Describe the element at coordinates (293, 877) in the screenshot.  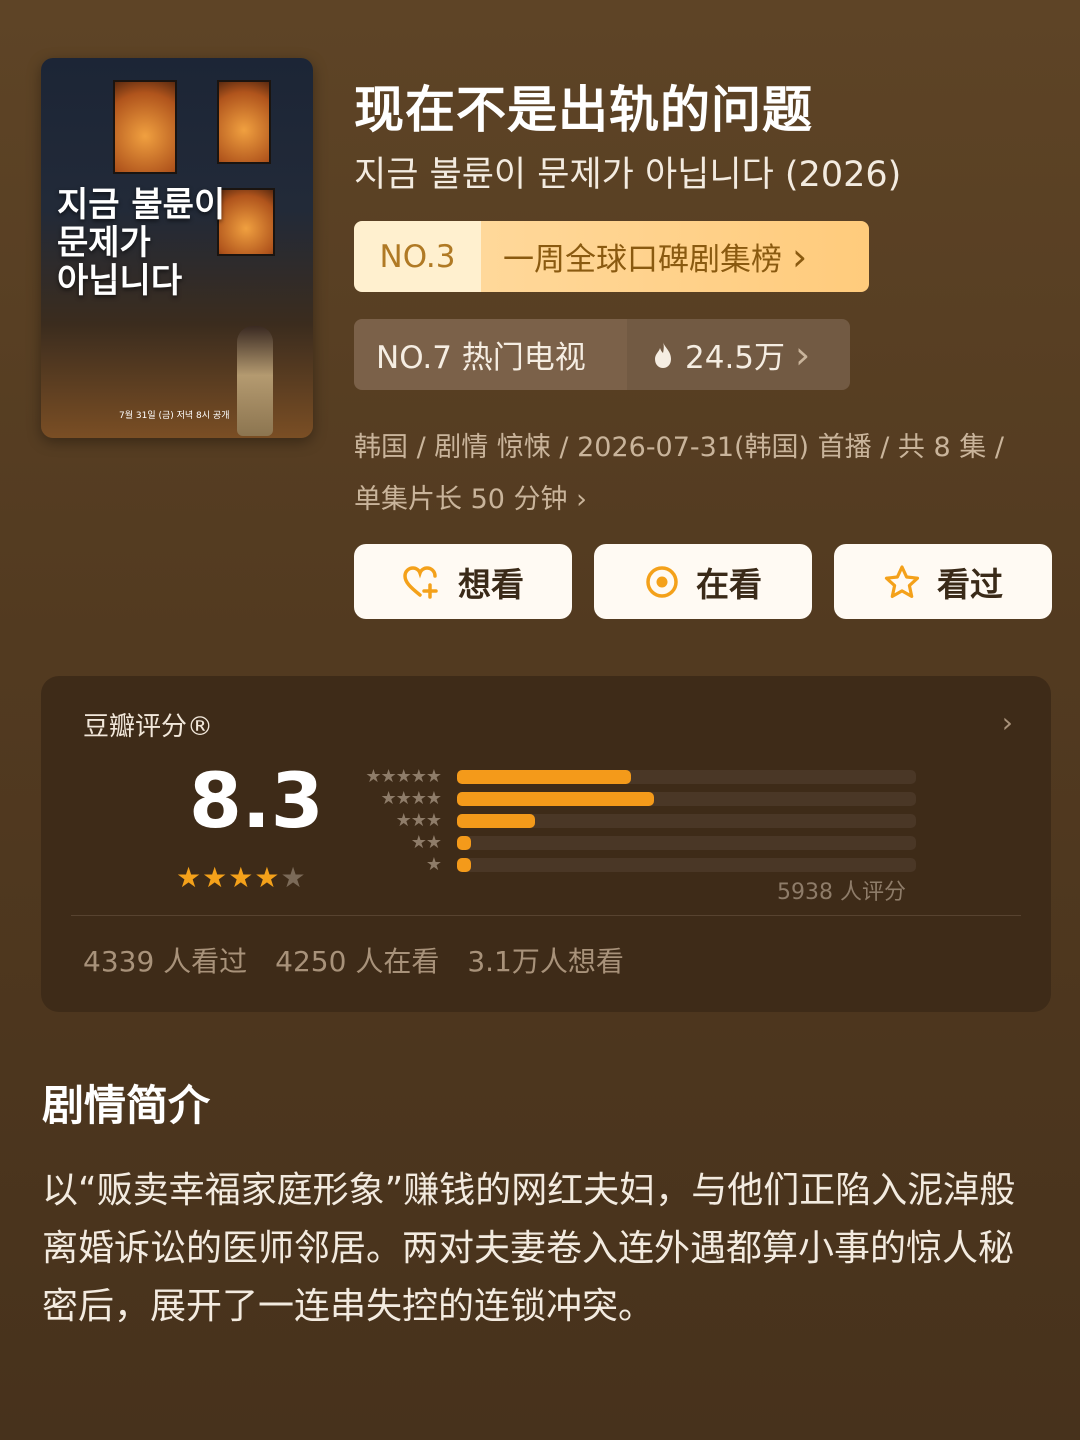
I see `star-empty-icon: ★` at that location.